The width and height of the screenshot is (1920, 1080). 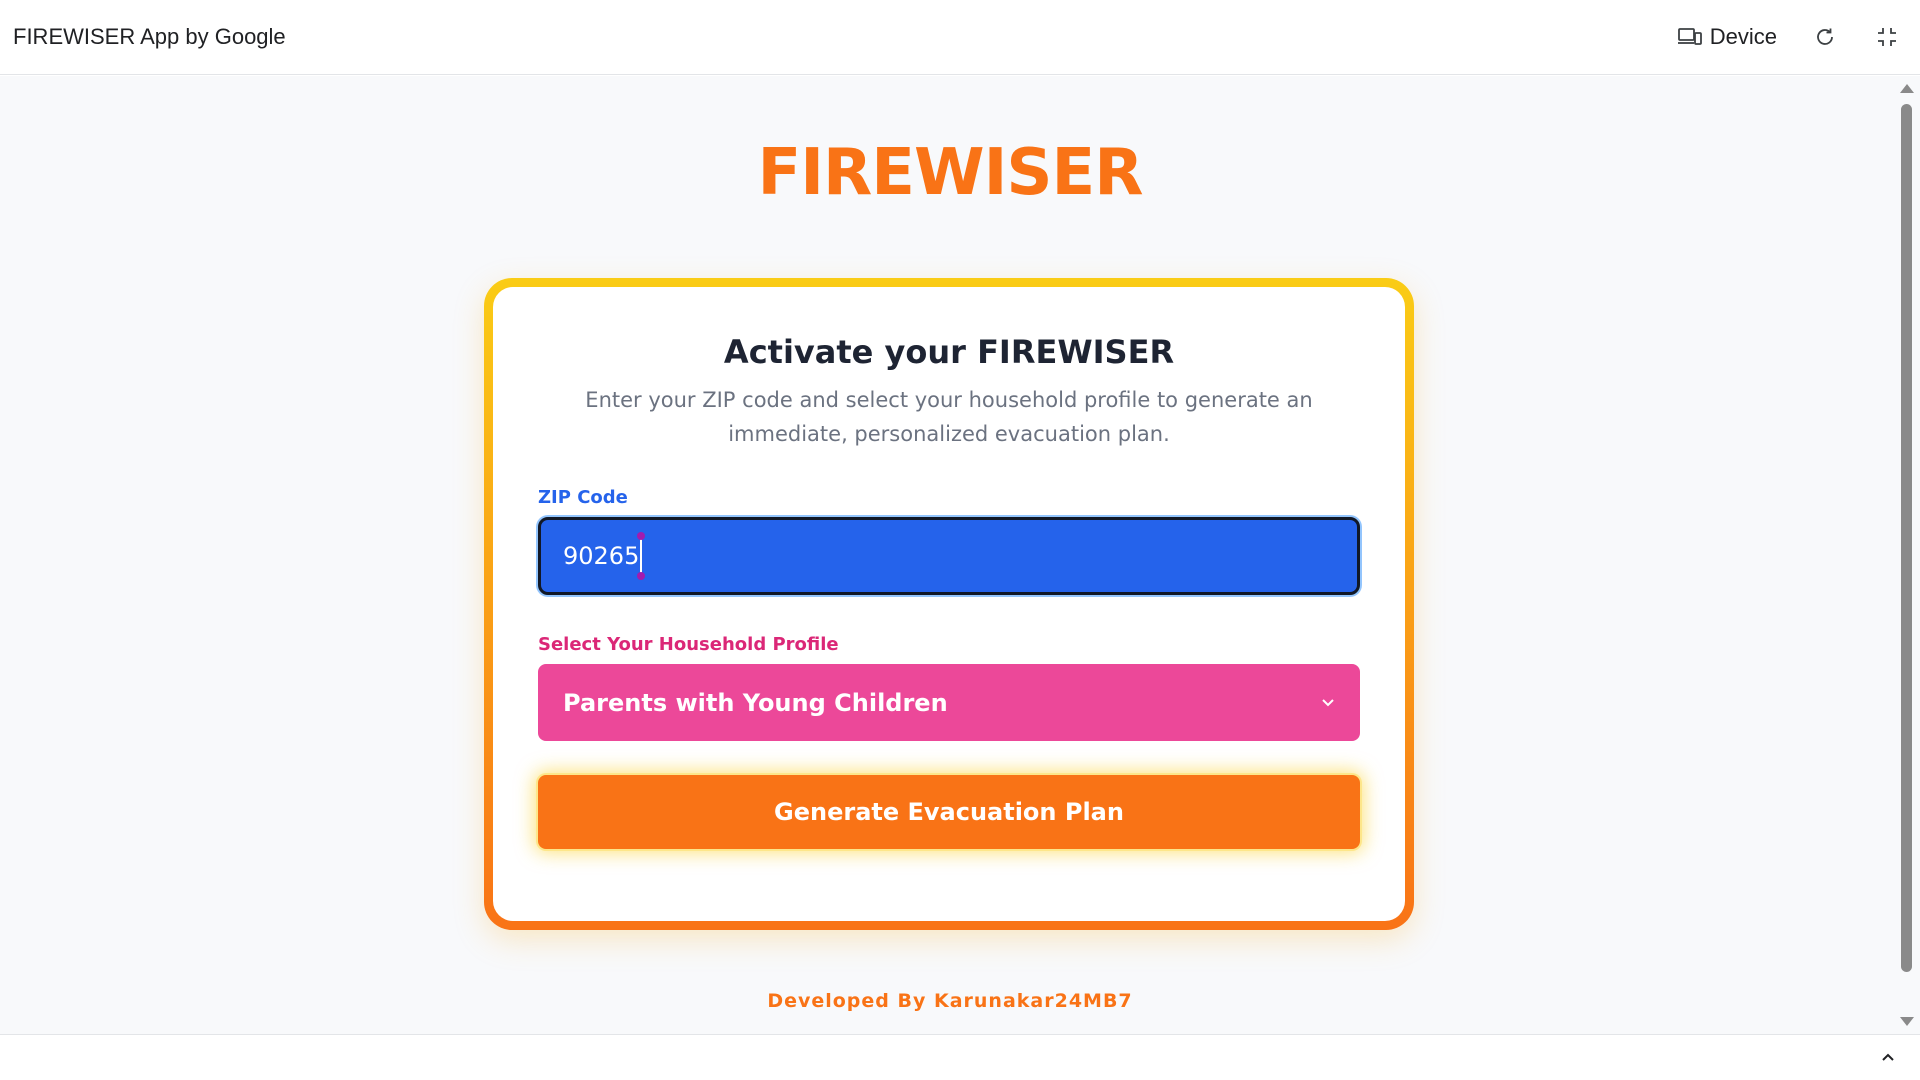 What do you see at coordinates (1888, 1061) in the screenshot?
I see `chevron-up-icon` at bounding box center [1888, 1061].